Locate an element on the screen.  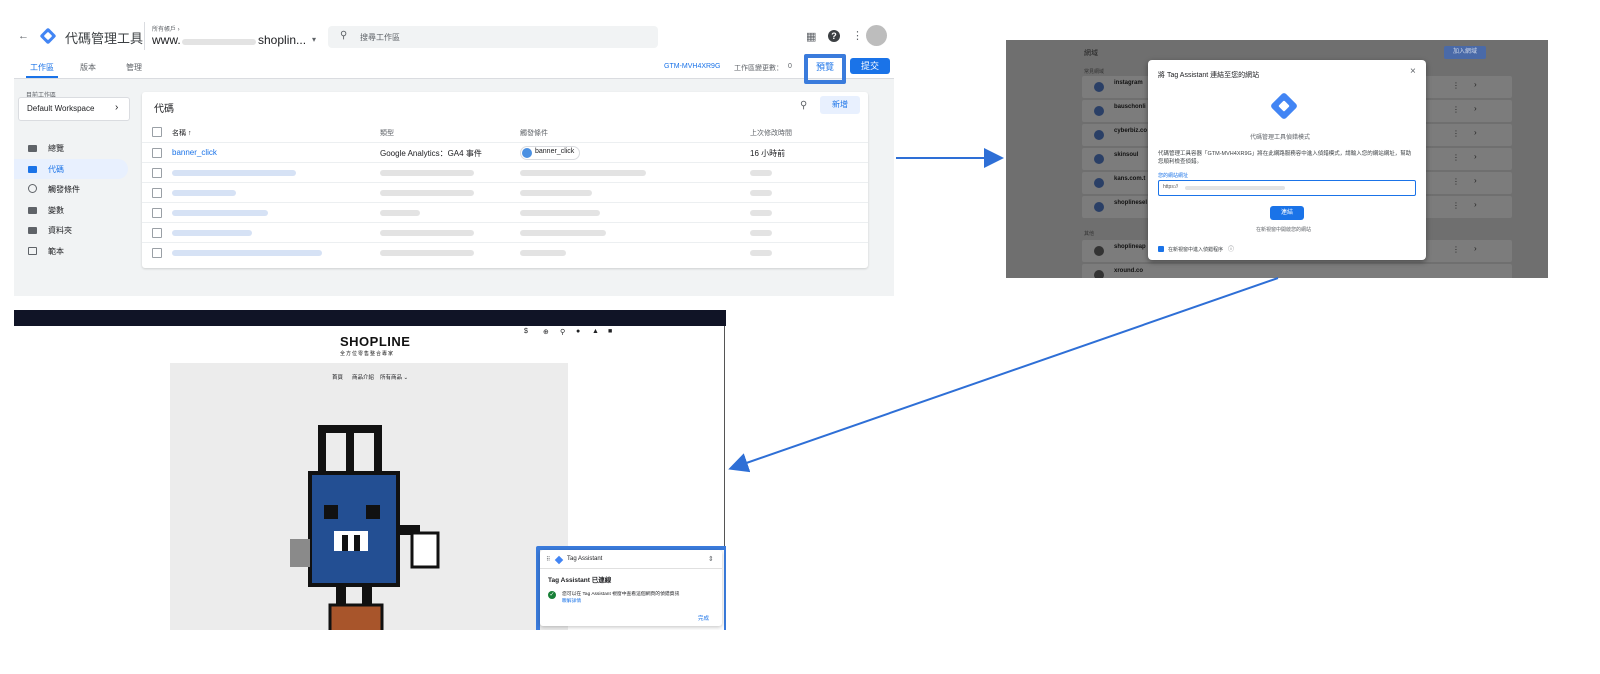
arrow-assistant-to-store is located at coordinates (1003, 375).